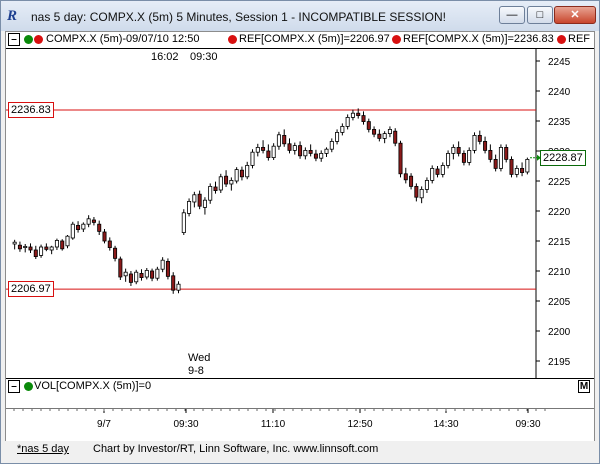 The height and width of the screenshot is (464, 600). Describe the element at coordinates (559, 212) in the screenshot. I see `price-tick-label: 2220` at that location.